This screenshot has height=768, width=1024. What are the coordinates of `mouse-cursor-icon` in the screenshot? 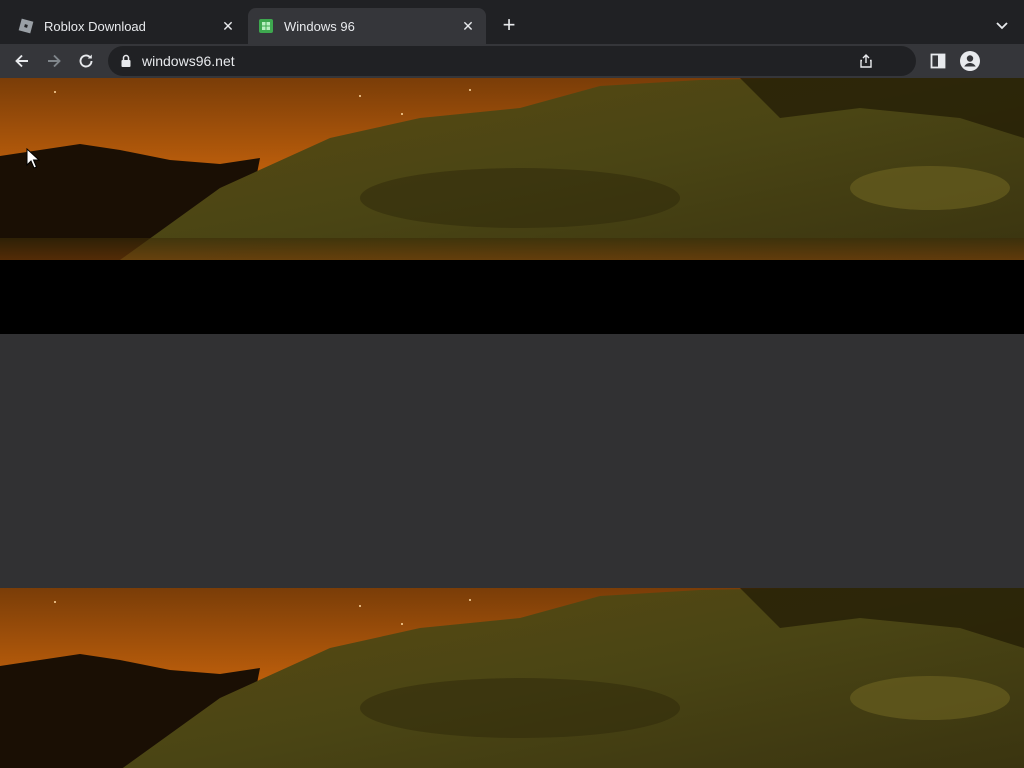 It's located at (33, 158).